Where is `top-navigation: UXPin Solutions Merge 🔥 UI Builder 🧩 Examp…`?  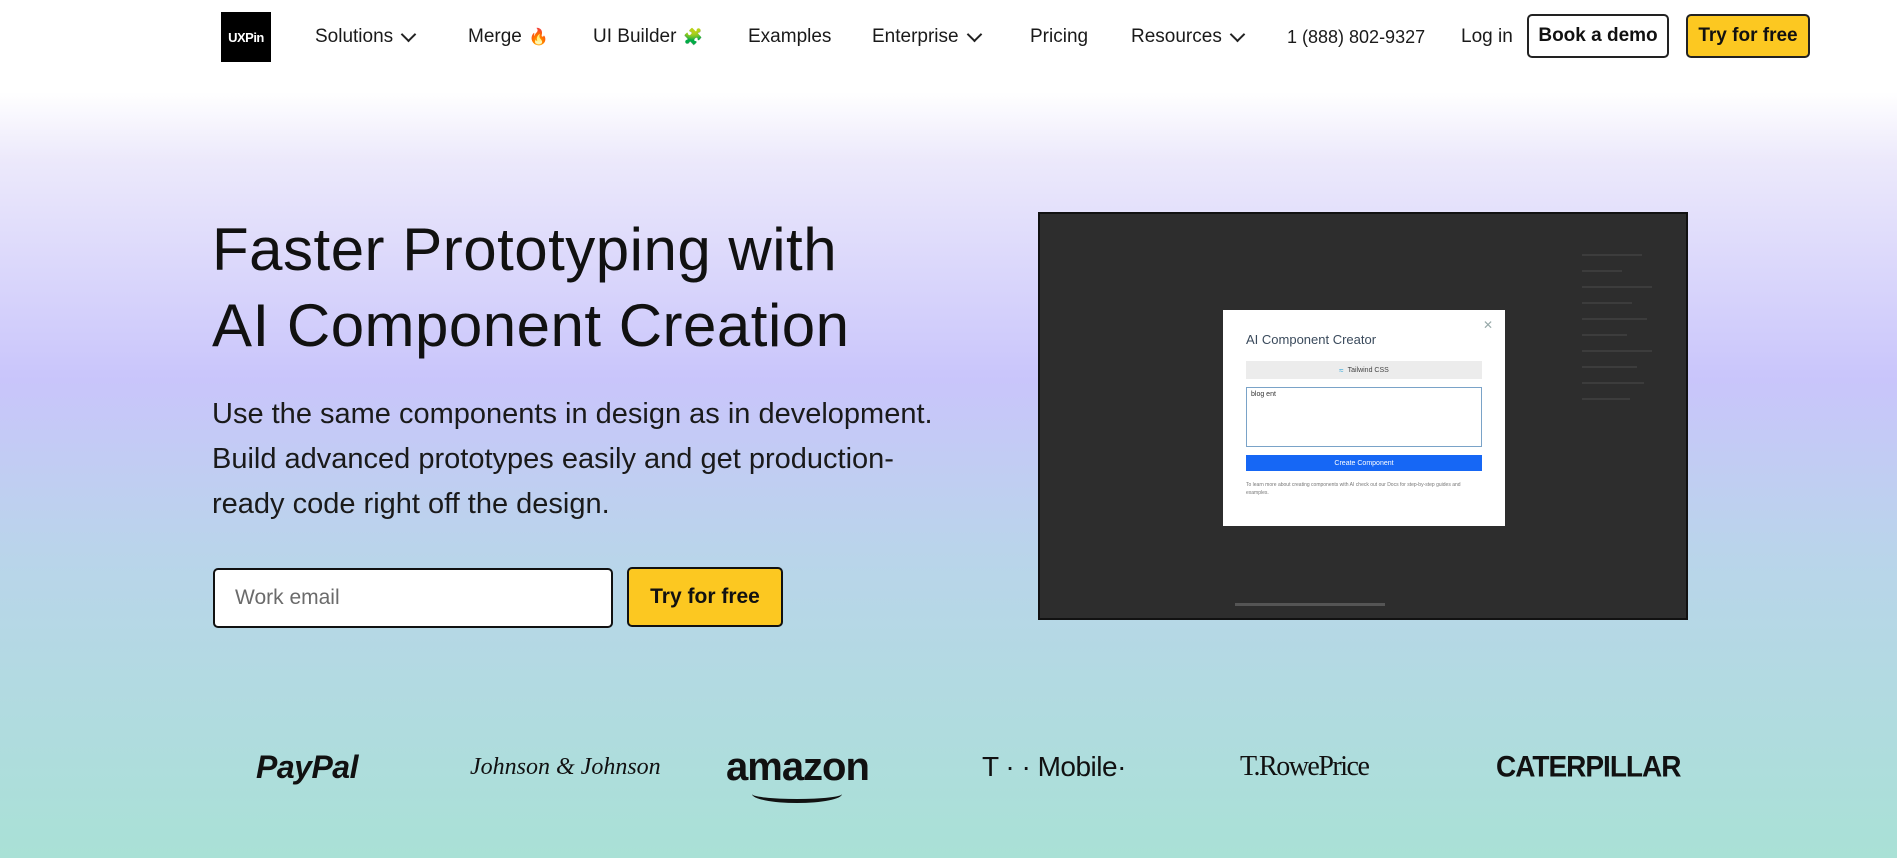
top-navigation: UXPin Solutions Merge 🔥 UI Builder 🧩 Examp… is located at coordinates (948, 37).